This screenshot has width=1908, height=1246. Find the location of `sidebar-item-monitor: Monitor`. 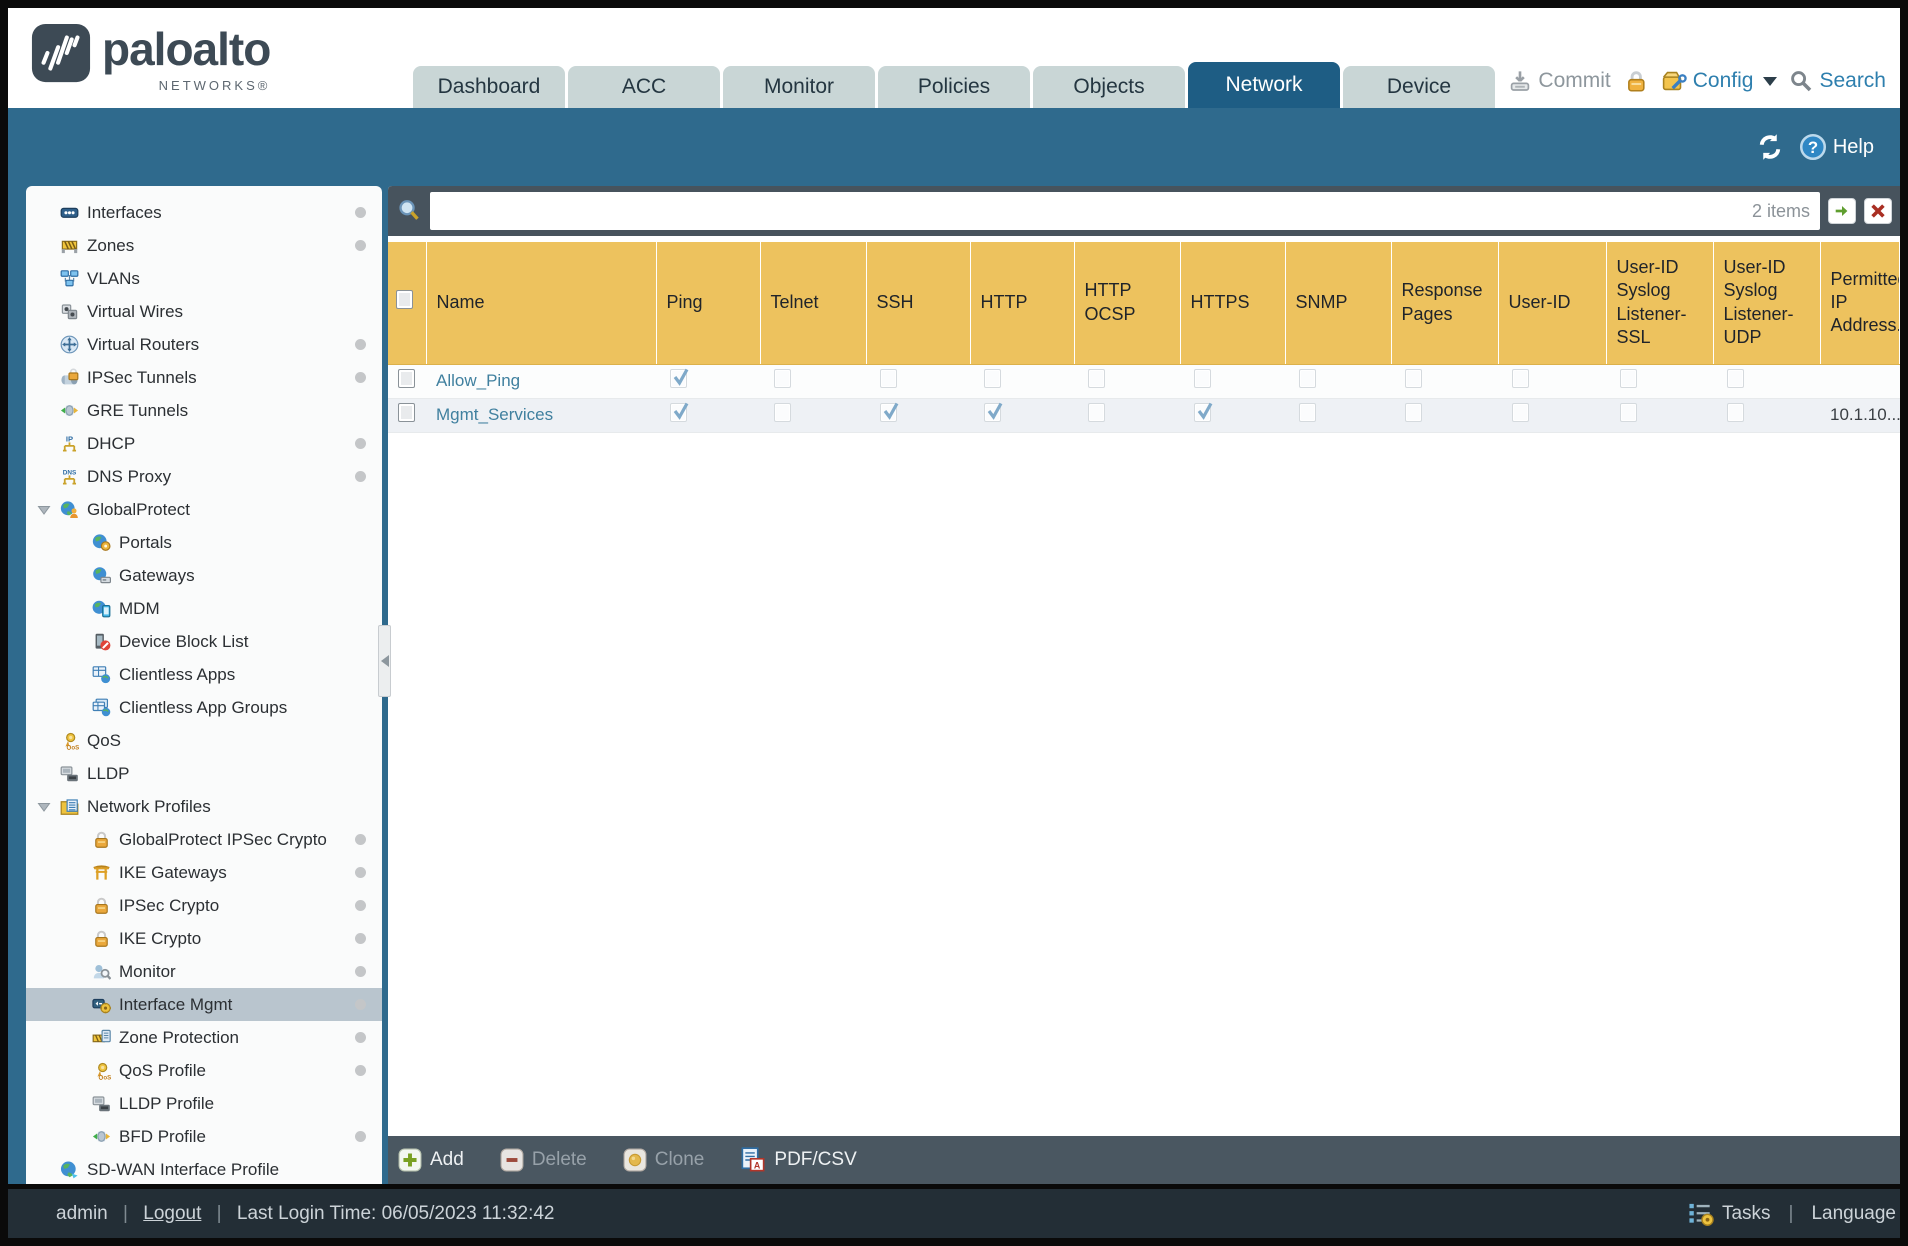

sidebar-item-monitor: Monitor is located at coordinates (204, 971).